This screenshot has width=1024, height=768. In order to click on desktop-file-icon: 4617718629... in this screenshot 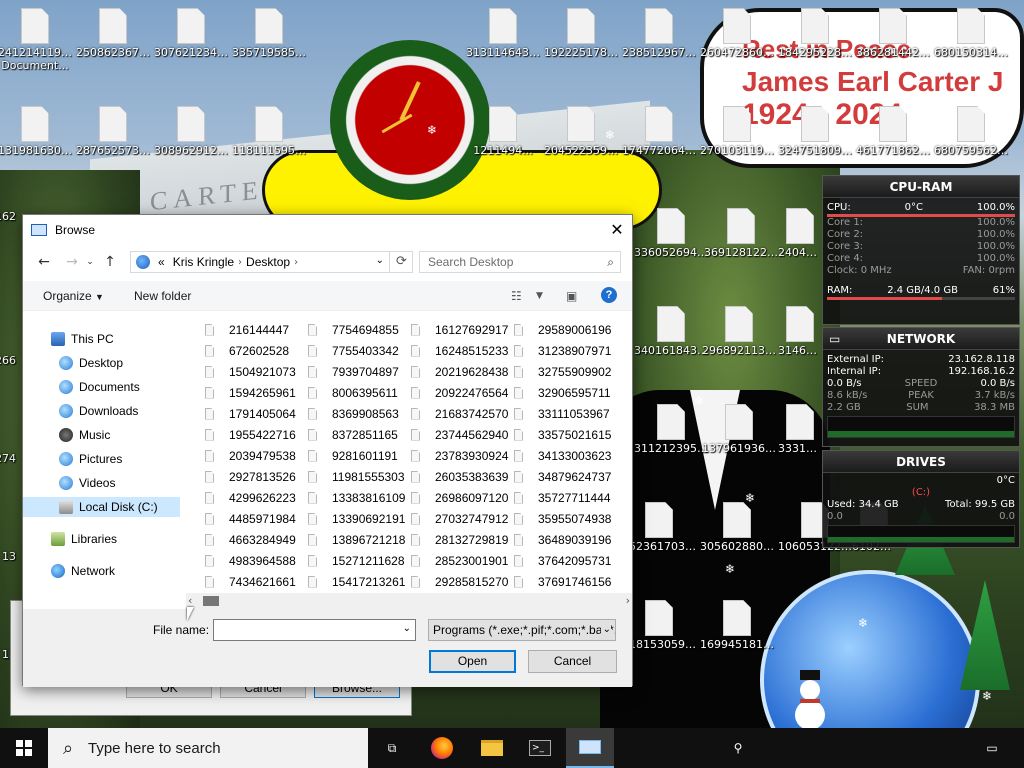, I will do `click(893, 131)`.